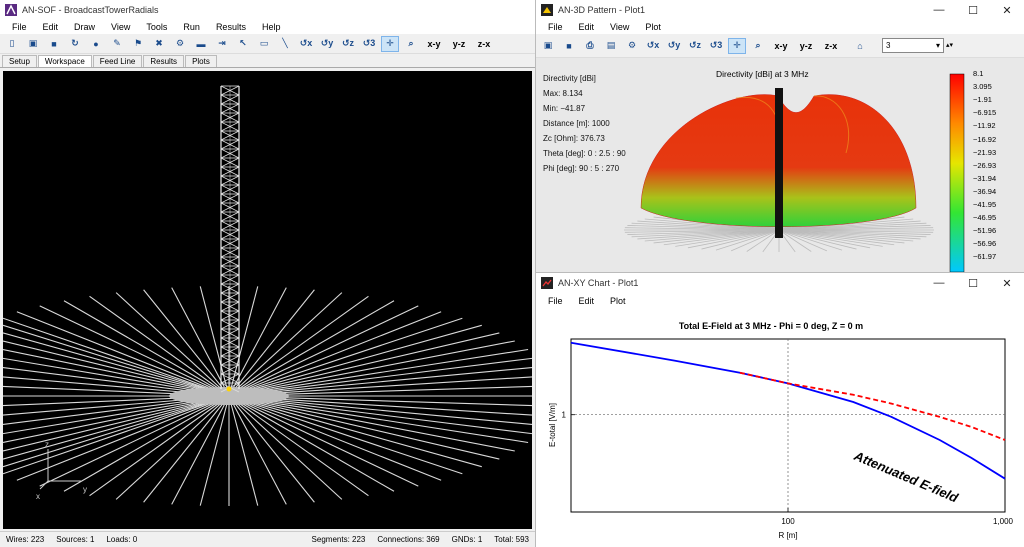 This screenshot has height=547, width=1024. Describe the element at coordinates (587, 301) in the screenshot. I see `xychart-menu-edit: Edit` at that location.